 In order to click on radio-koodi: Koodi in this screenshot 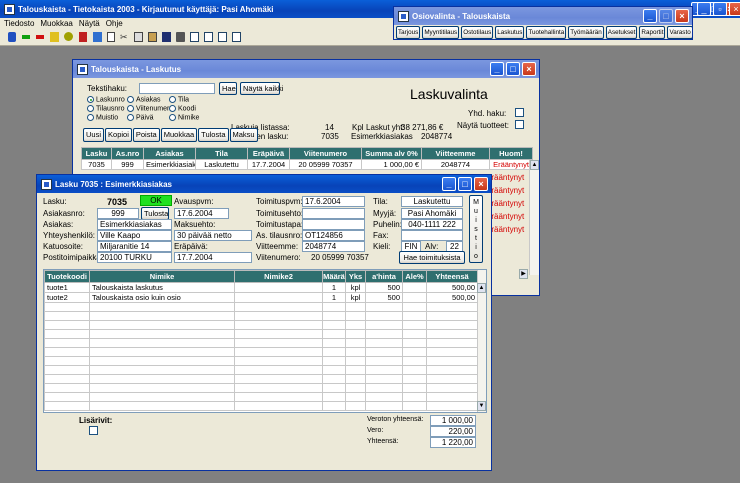, I will do `click(184, 109)`.